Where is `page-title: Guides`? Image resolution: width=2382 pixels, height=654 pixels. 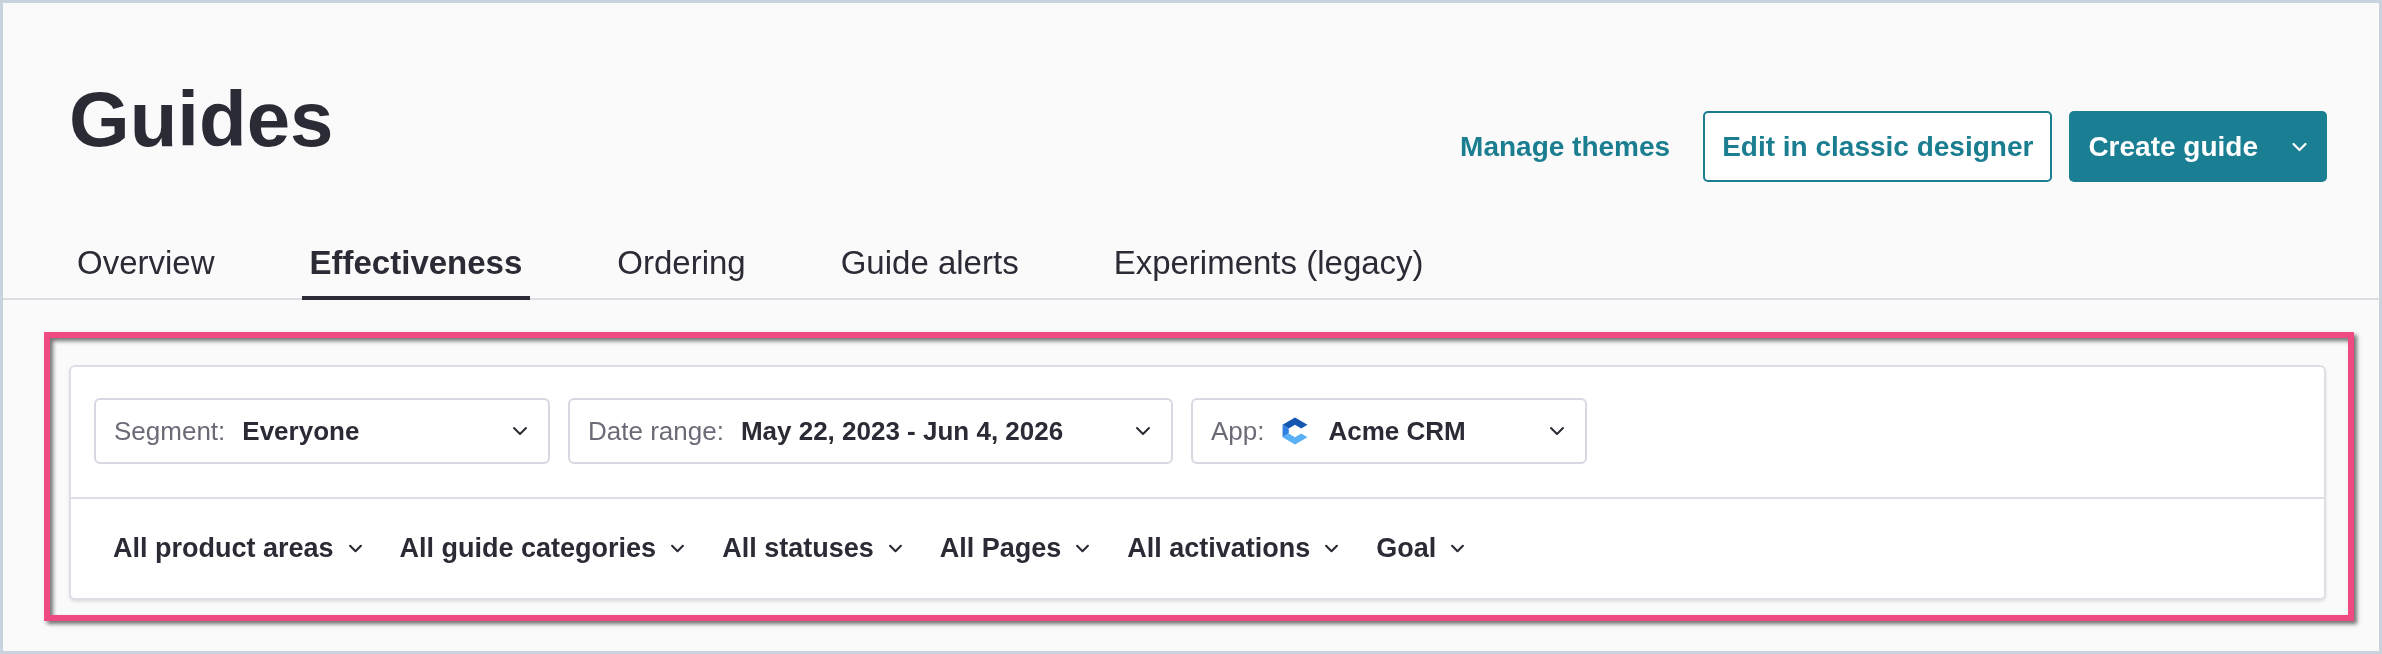
page-title: Guides is located at coordinates (201, 119).